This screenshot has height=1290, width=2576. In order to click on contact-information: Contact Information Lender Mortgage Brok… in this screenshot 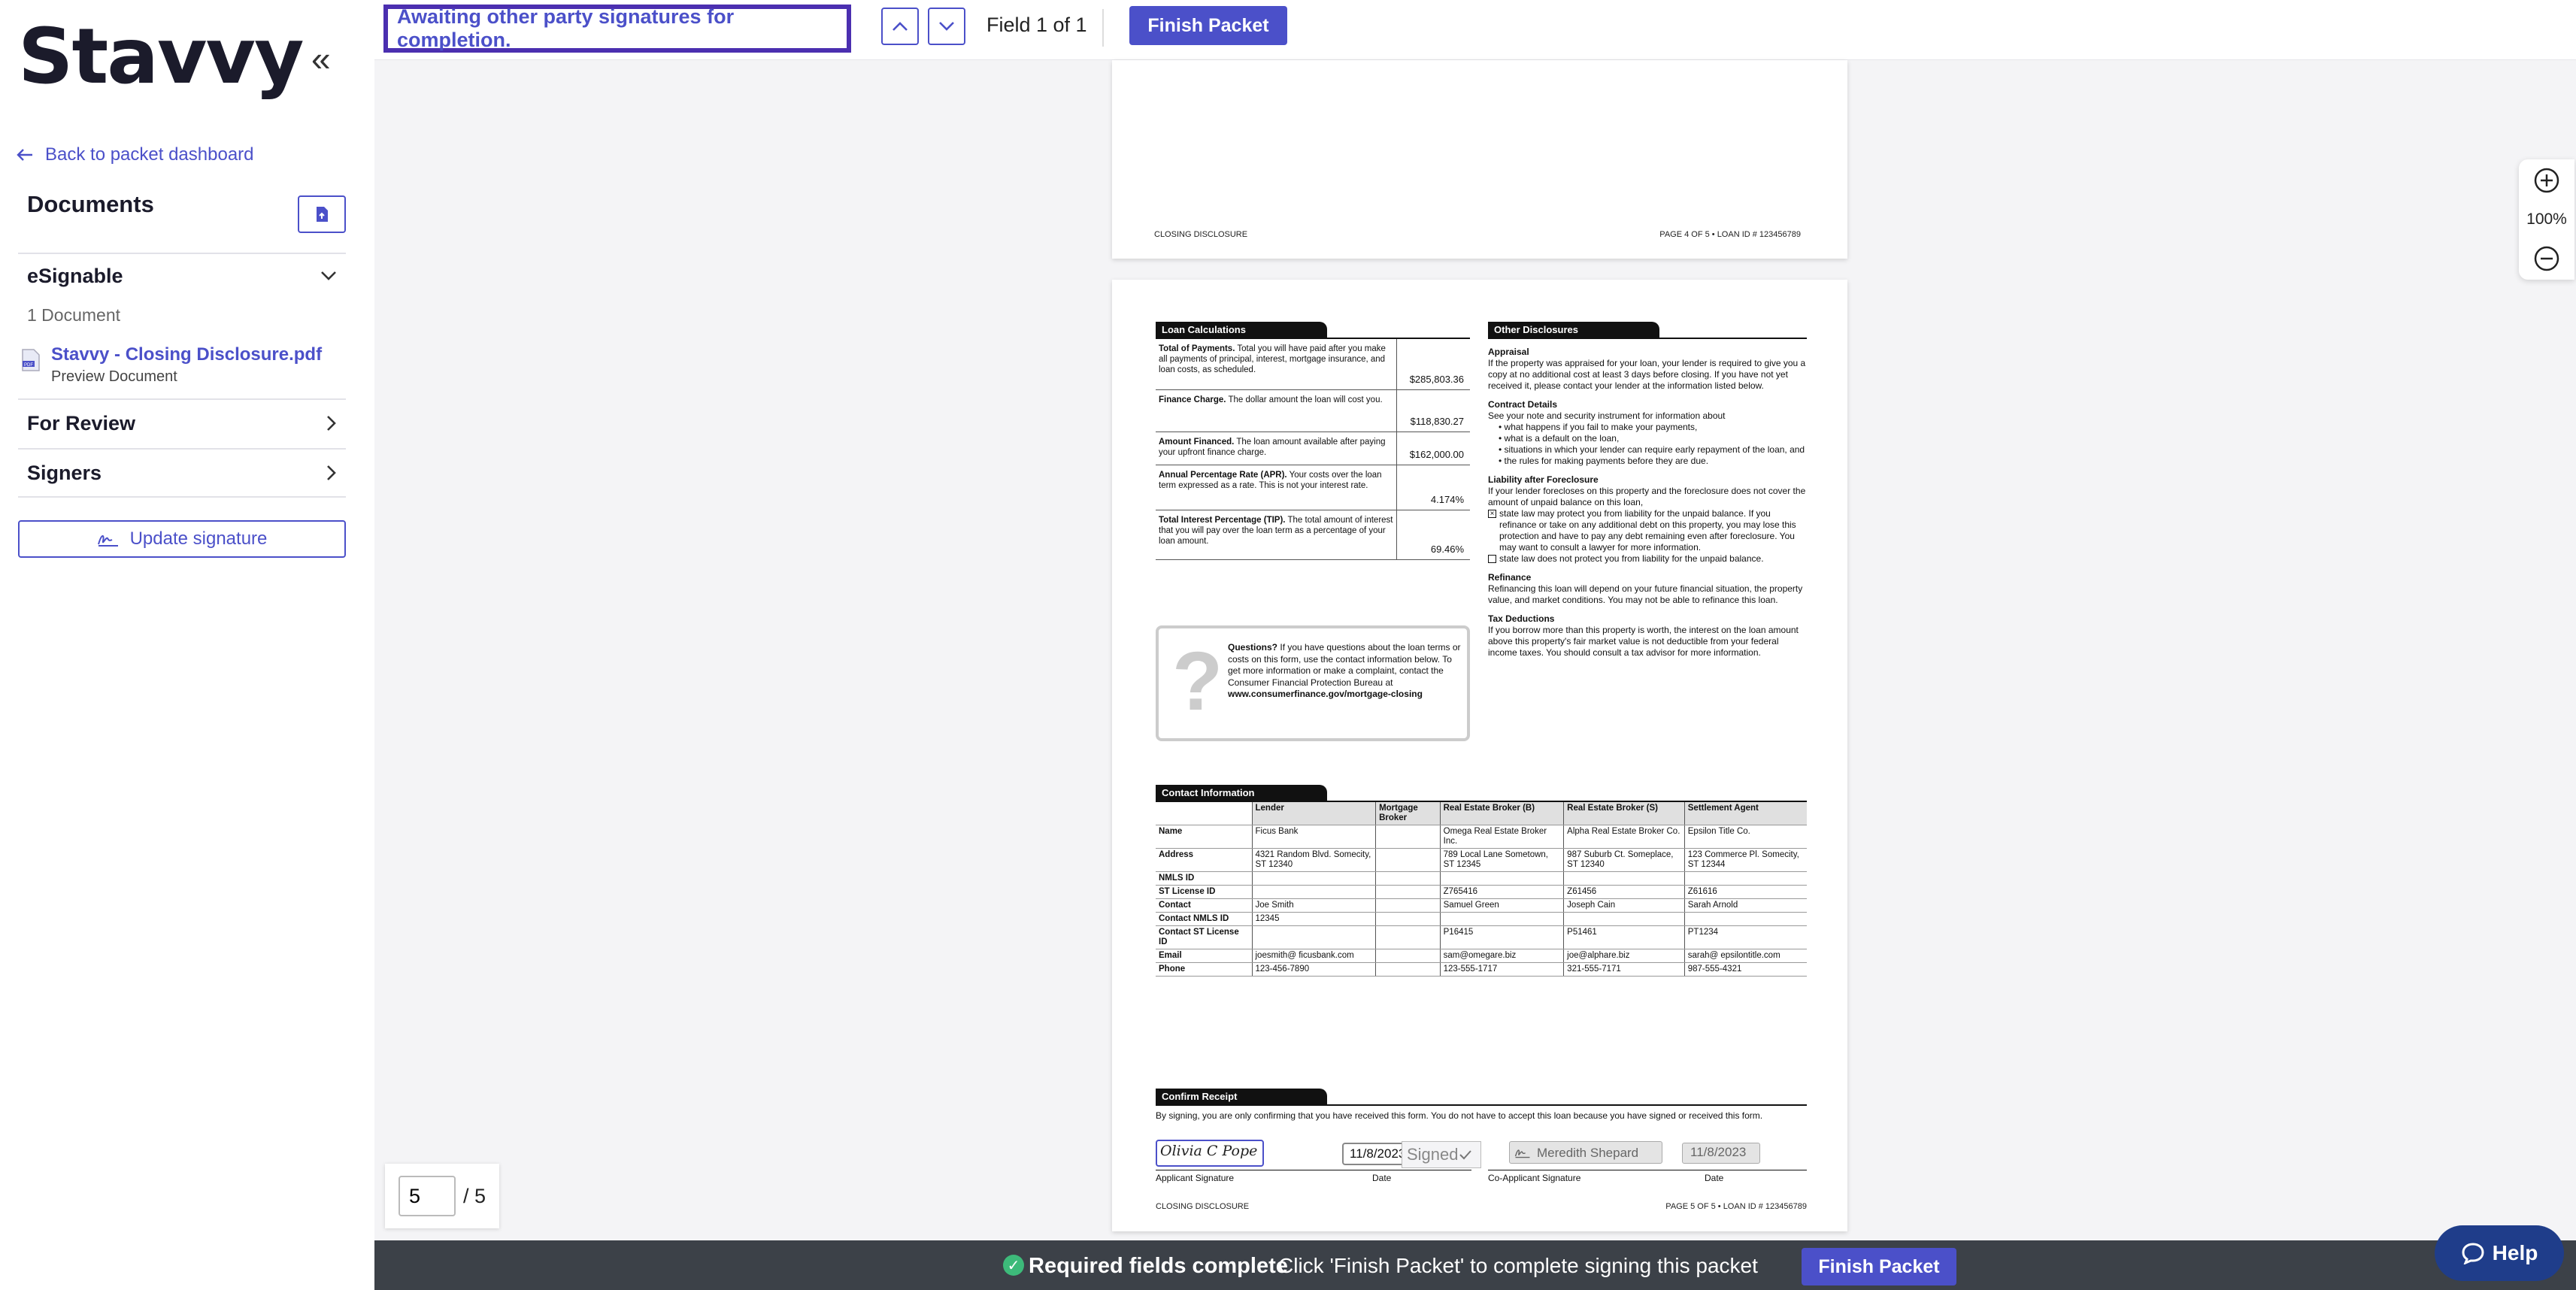, I will do `click(1481, 881)`.